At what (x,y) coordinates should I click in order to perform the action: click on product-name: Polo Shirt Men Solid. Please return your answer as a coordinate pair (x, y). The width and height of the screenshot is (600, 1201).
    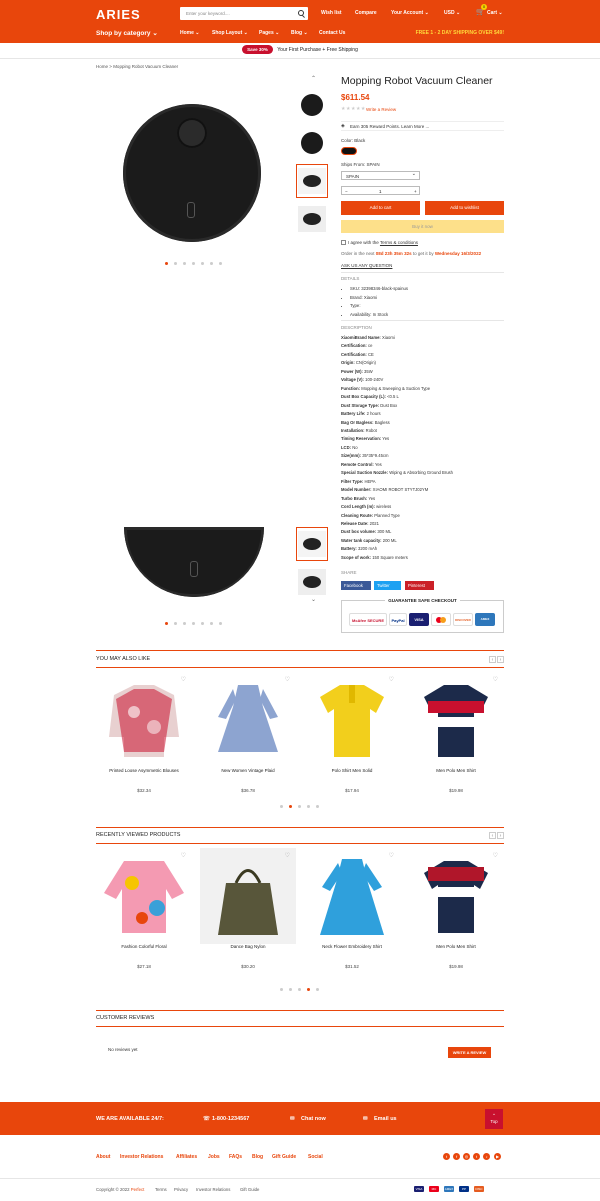
    Looking at the image, I should click on (352, 770).